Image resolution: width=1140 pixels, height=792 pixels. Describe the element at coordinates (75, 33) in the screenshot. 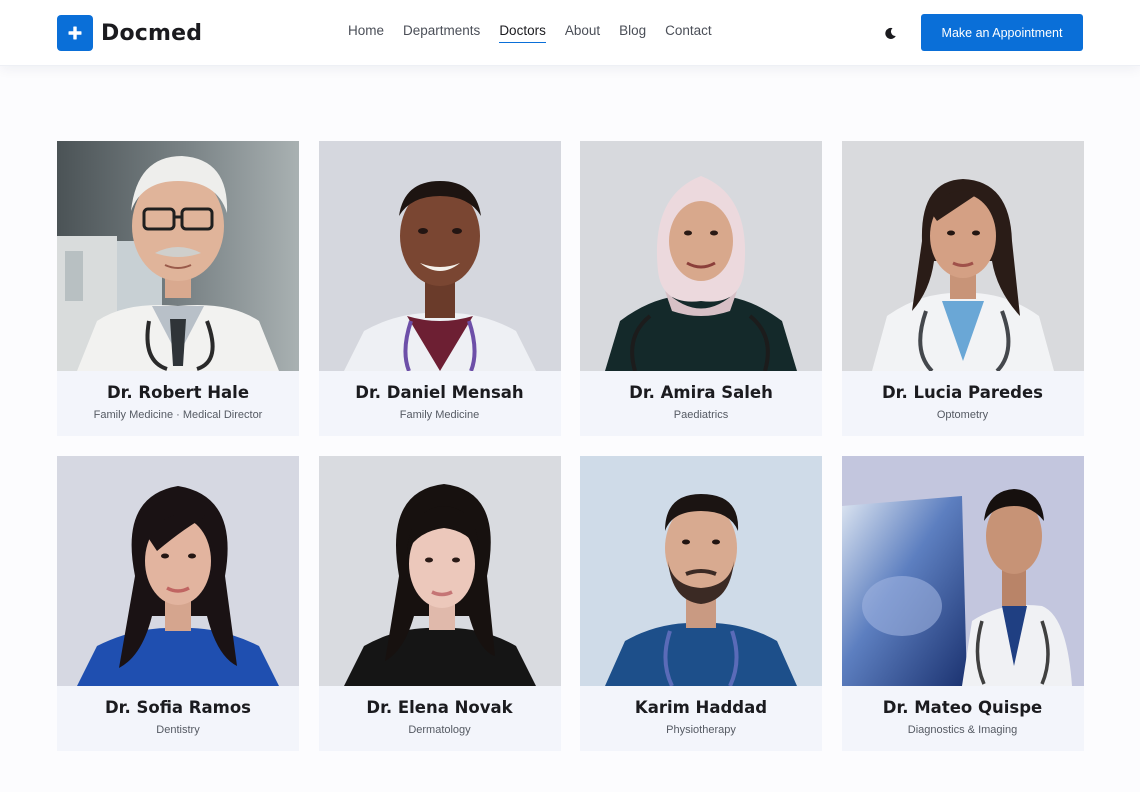

I see `plus-icon` at that location.